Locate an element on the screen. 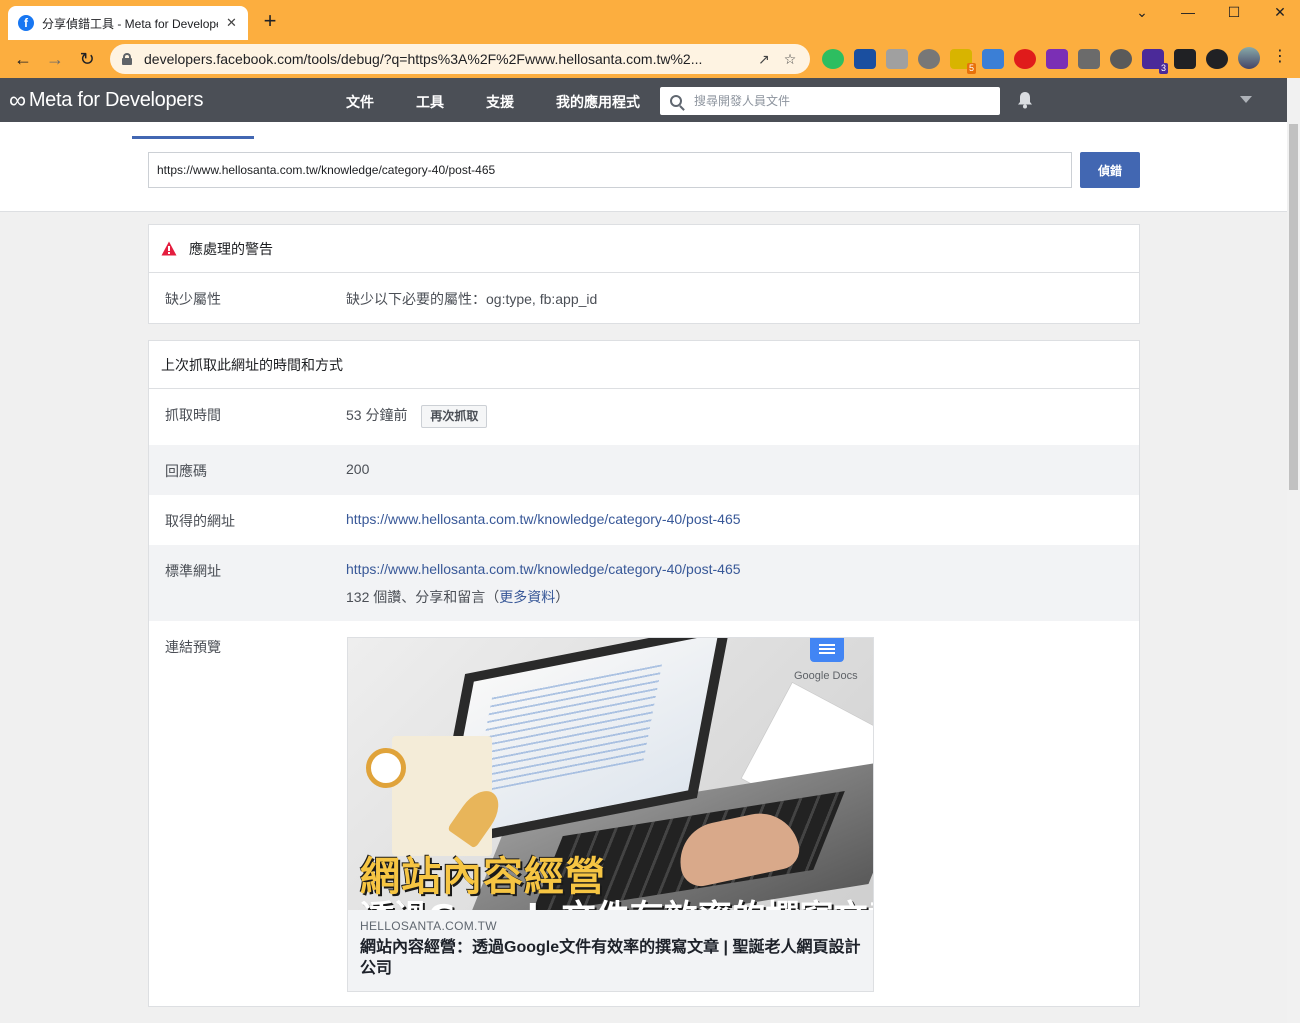  debug-url-input is located at coordinates (610, 170).